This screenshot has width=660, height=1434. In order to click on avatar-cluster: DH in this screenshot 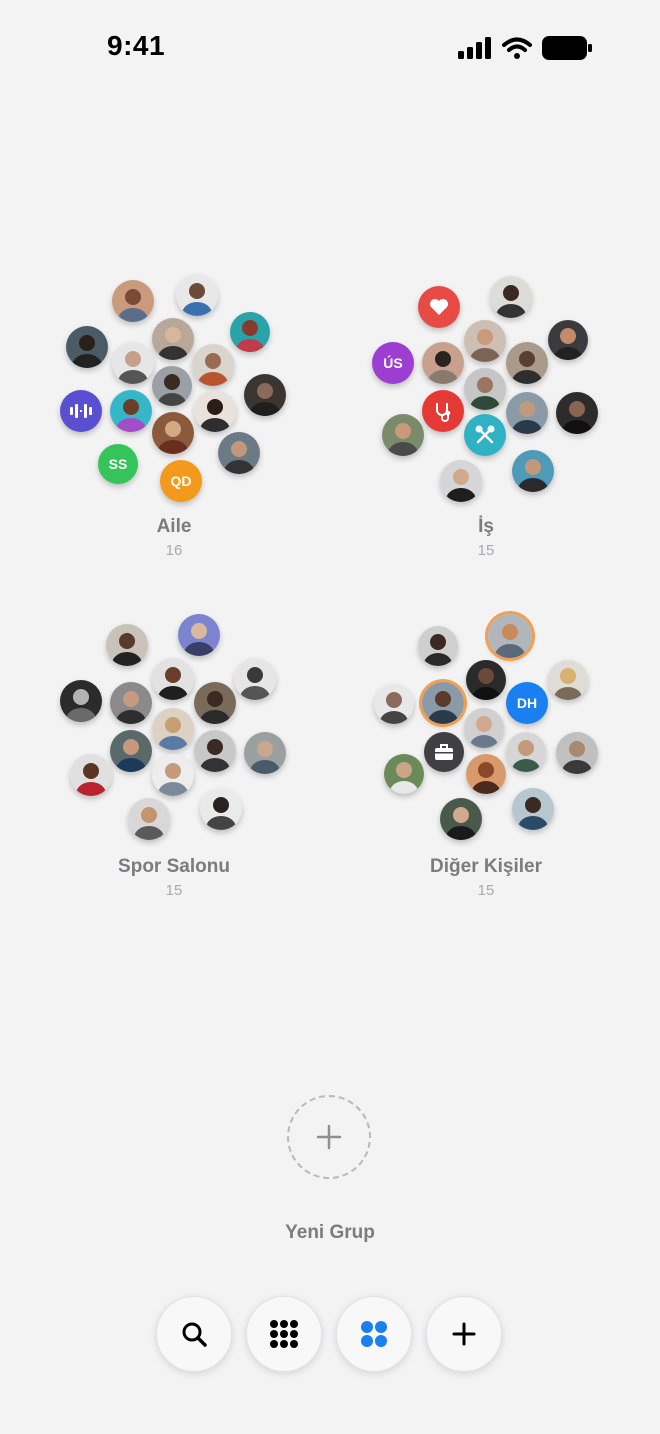, I will do `click(486, 732)`.